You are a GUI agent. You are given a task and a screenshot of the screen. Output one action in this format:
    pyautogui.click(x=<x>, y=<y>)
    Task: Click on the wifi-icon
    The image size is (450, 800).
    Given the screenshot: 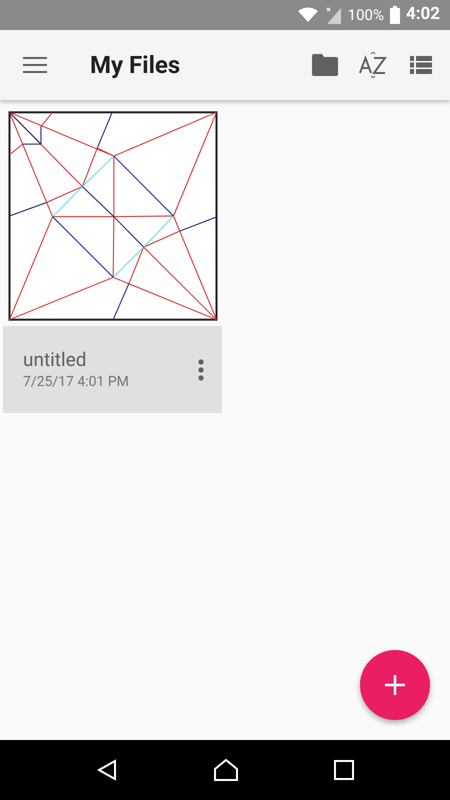 What is the action you would take?
    pyautogui.click(x=308, y=15)
    